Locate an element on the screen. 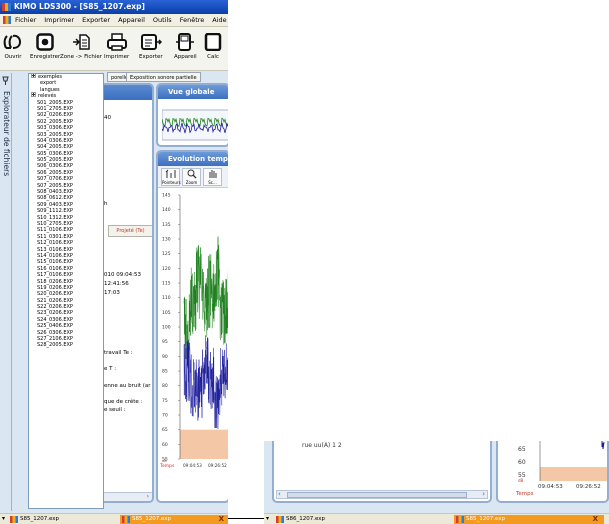 This screenshot has width=609, height=524. cropped-text: rue uu(A) 1 2 is located at coordinates (322, 445).